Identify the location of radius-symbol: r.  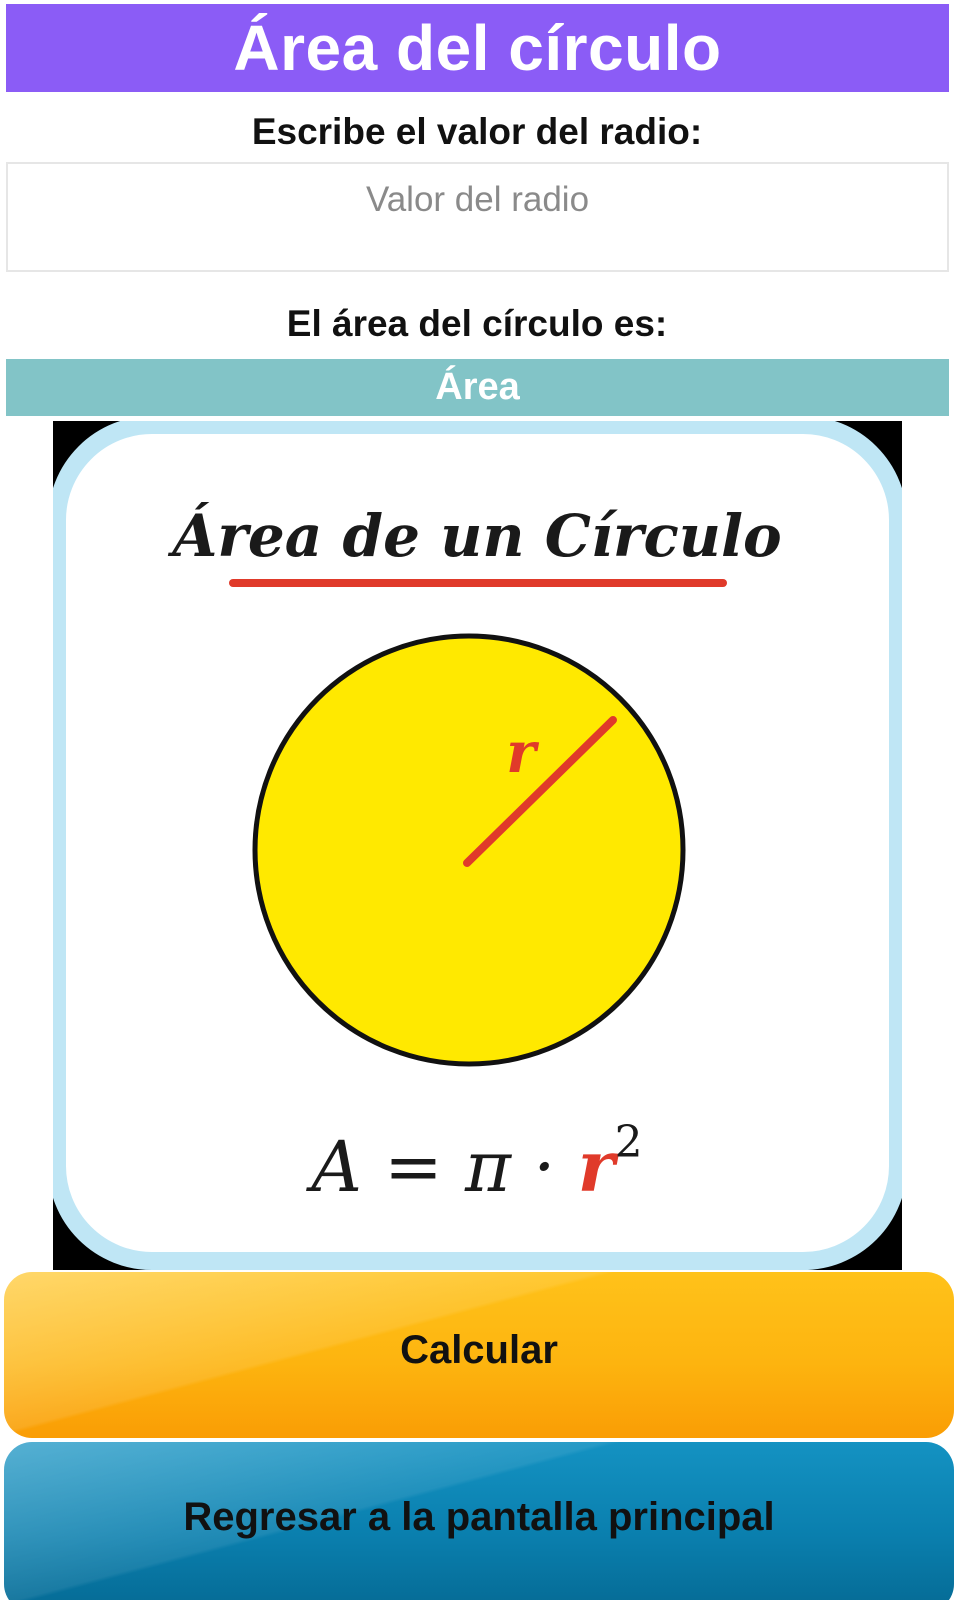
(522, 753).